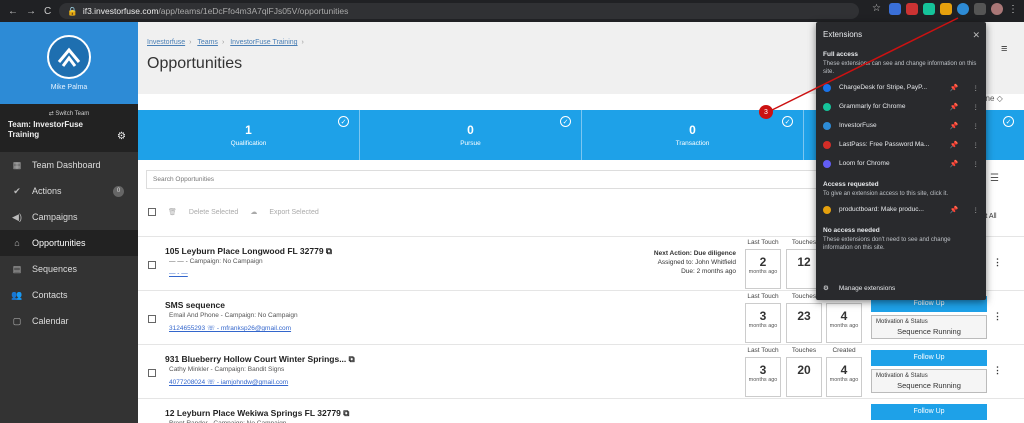 This screenshot has height=423, width=1024. Describe the element at coordinates (901, 87) in the screenshot. I see `extension-item: ChargeDesk for Stripe, PayP... 📌 ⋮` at that location.